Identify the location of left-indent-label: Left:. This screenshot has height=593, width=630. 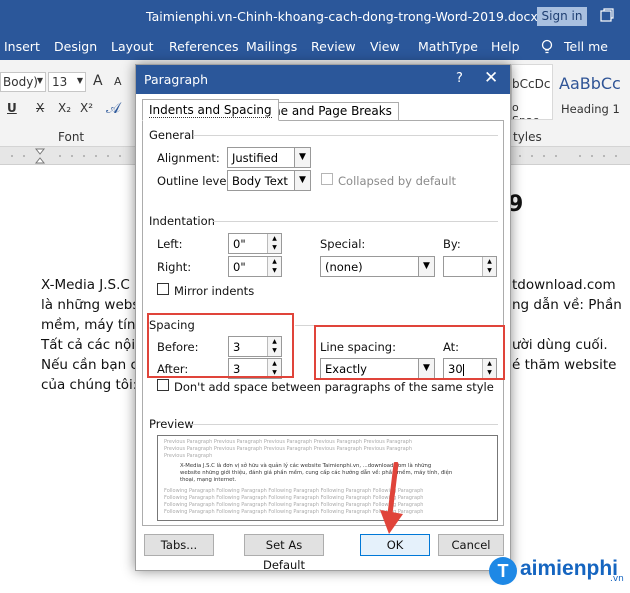
(170, 244).